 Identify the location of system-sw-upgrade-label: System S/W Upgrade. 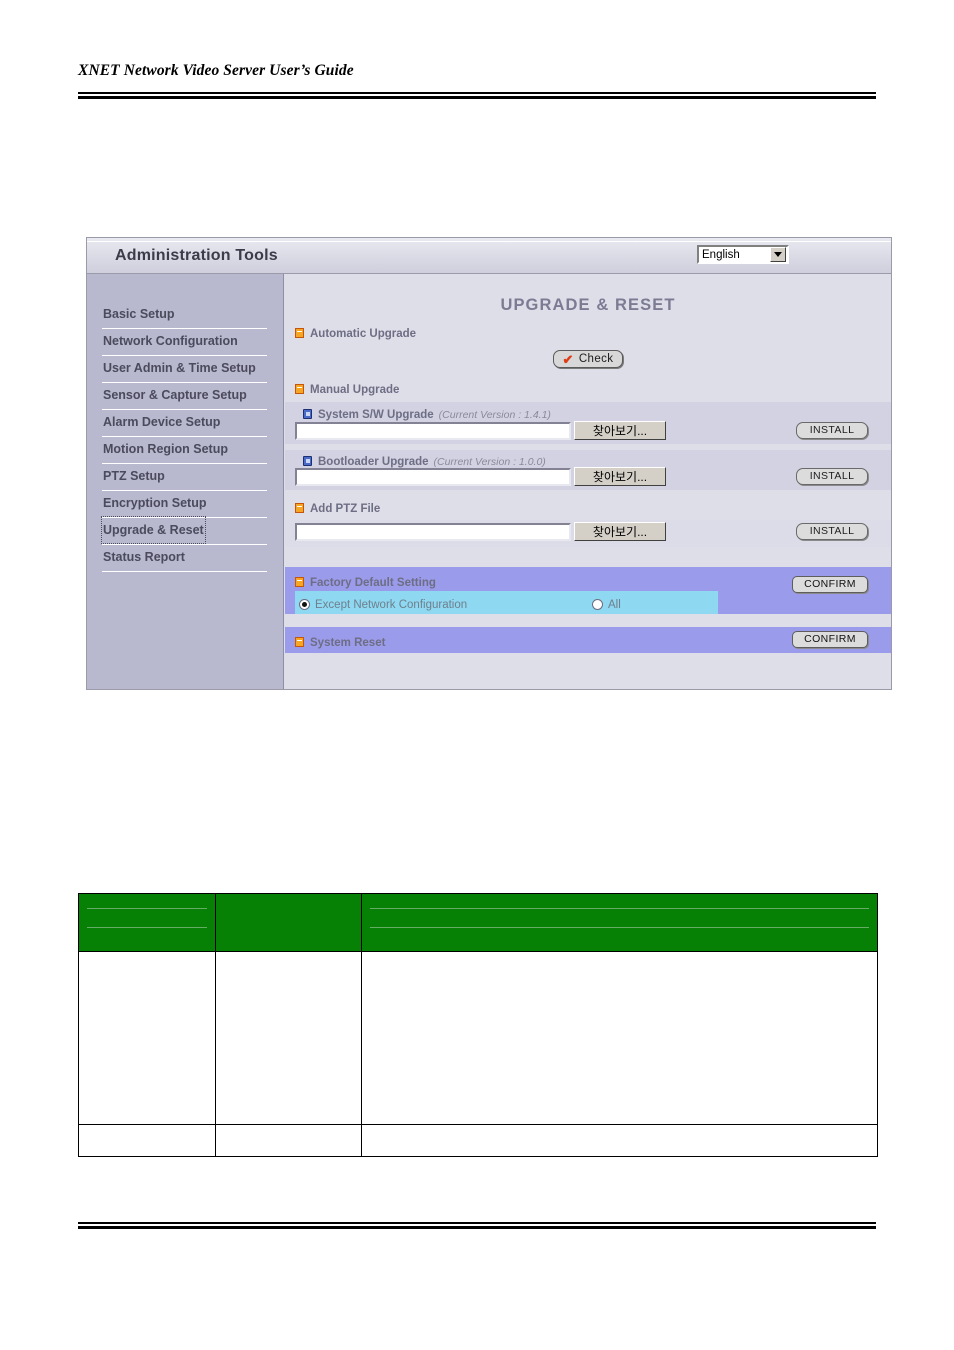
(376, 414).